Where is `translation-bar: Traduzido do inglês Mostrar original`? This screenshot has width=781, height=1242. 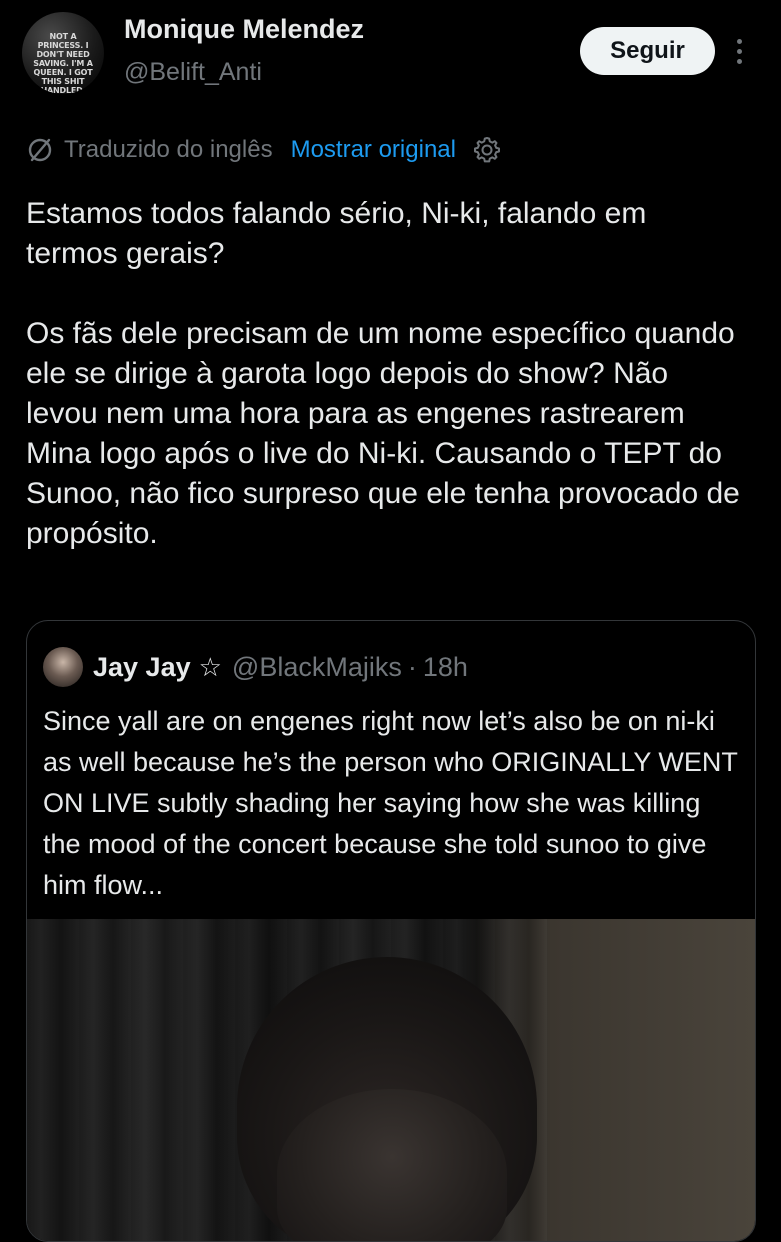 translation-bar: Traduzido do inglês Mostrar original is located at coordinates (264, 150).